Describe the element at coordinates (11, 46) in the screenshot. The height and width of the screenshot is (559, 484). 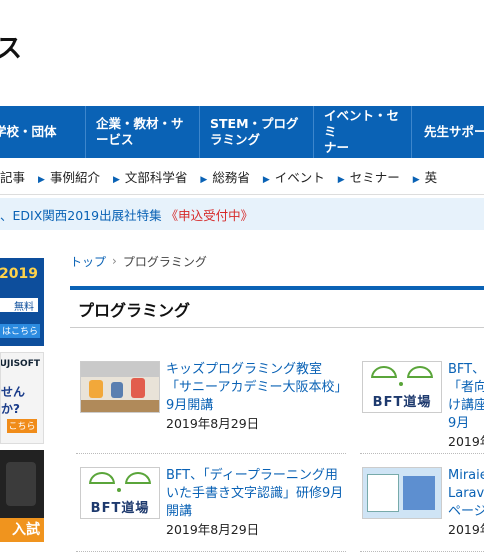
I see `site-logo: ス` at that location.